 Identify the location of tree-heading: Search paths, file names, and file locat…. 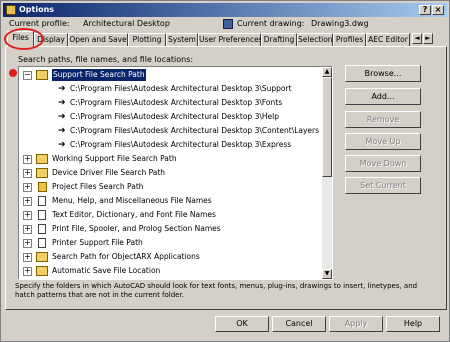
(106, 59).